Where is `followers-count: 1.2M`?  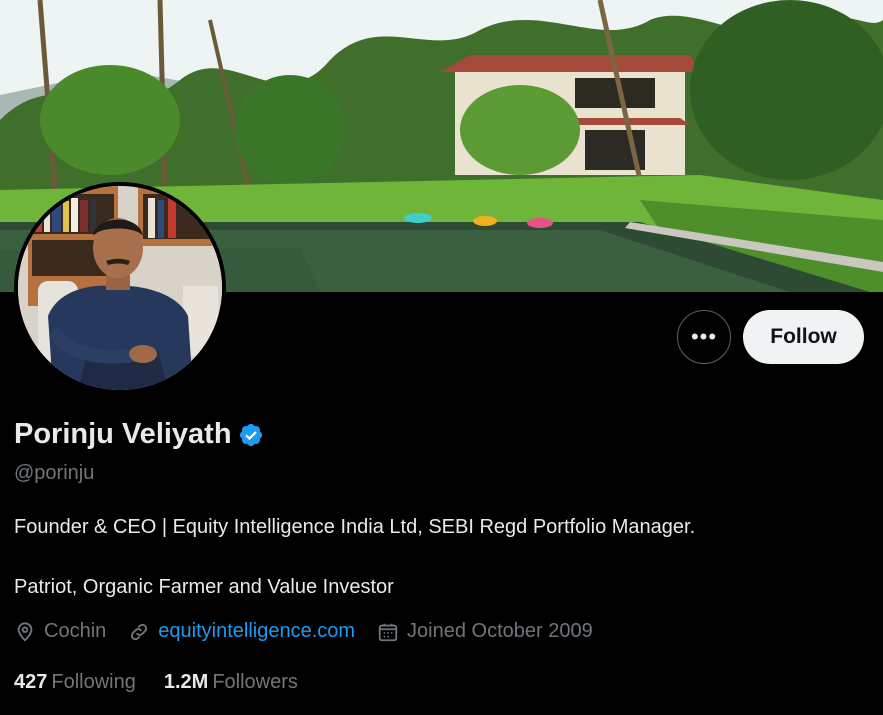 followers-count: 1.2M is located at coordinates (186, 682).